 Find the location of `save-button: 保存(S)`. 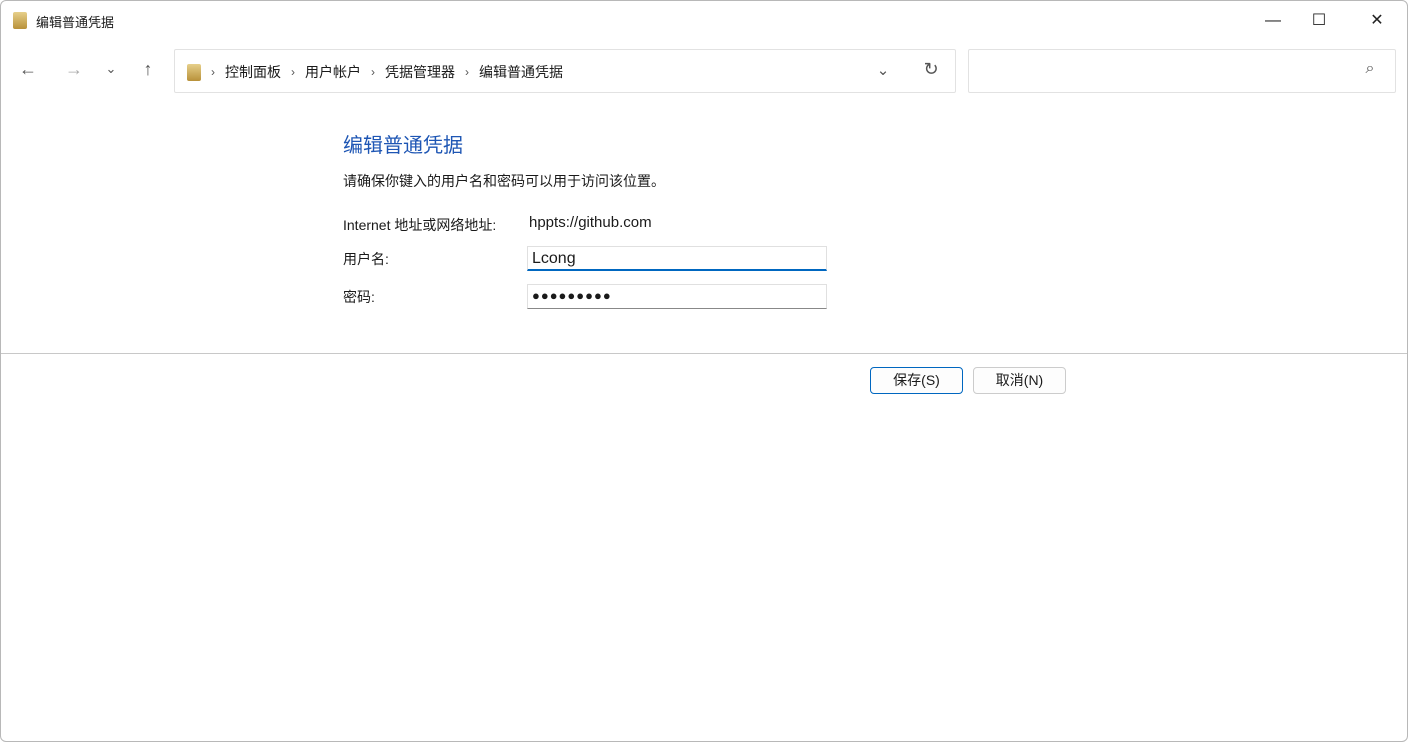

save-button: 保存(S) is located at coordinates (916, 380).